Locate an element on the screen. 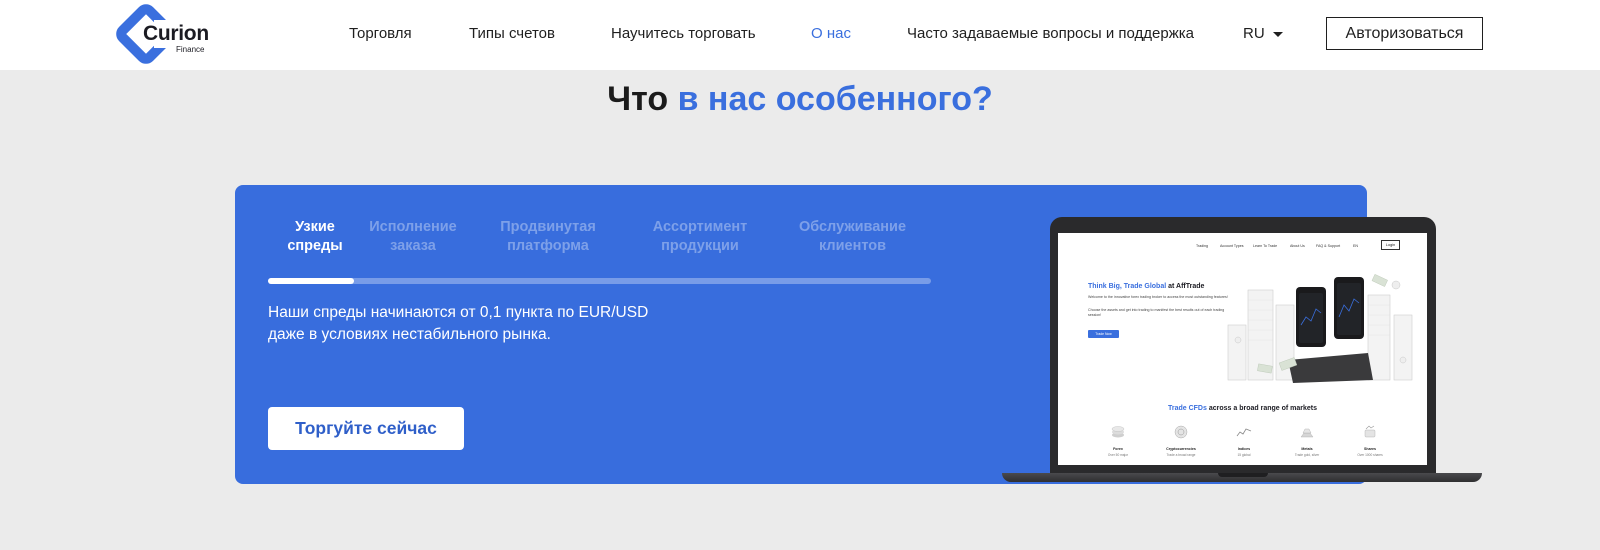  mini-category-indices: Indices 15 global is located at coordinates (1244, 441).